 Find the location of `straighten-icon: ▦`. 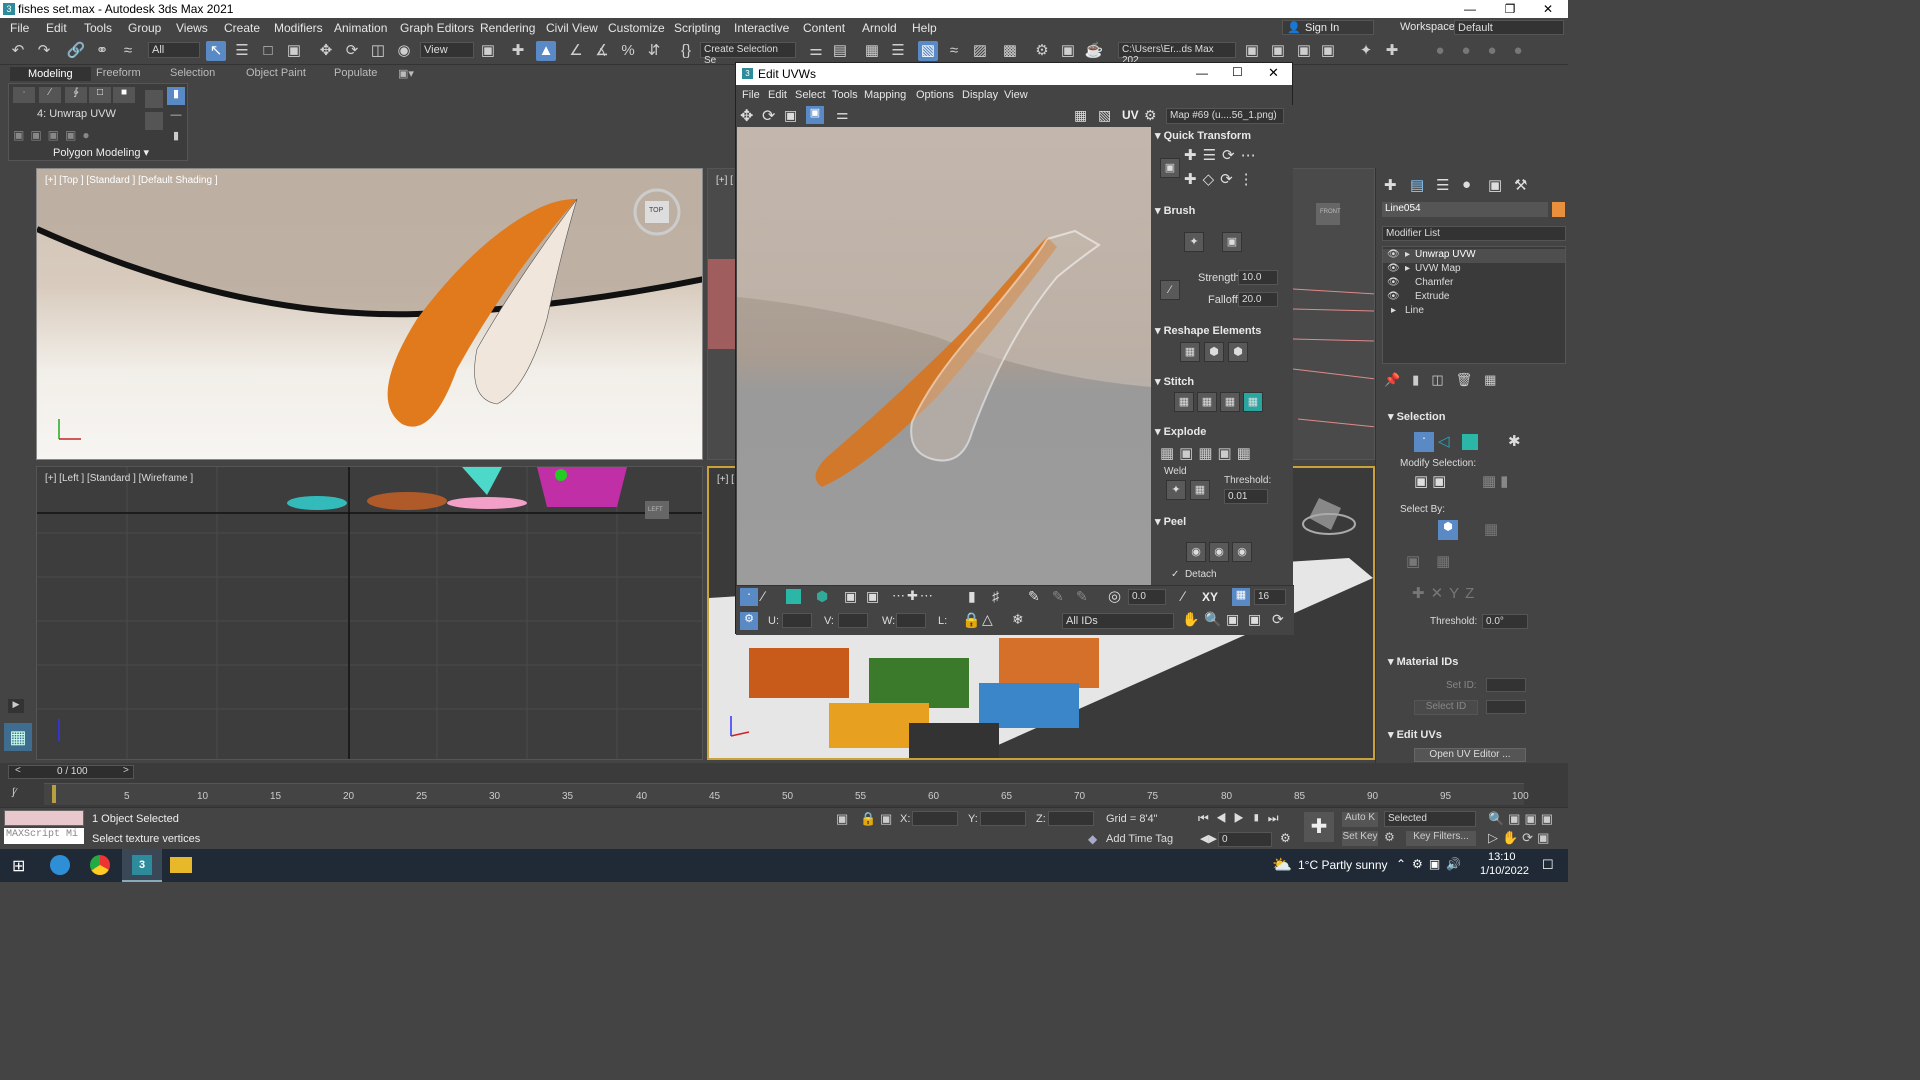

straighten-icon: ▦ is located at coordinates (1190, 352).